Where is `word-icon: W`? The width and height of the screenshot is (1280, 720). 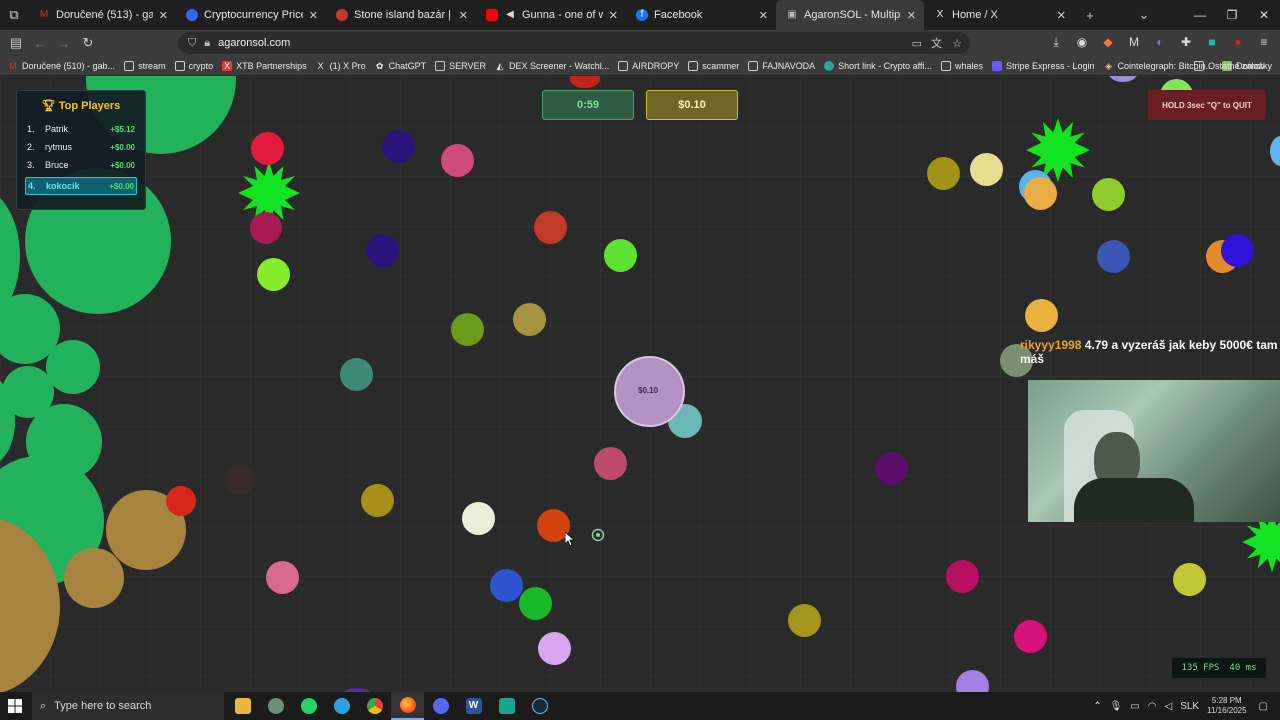
word-icon: W is located at coordinates (473, 706).